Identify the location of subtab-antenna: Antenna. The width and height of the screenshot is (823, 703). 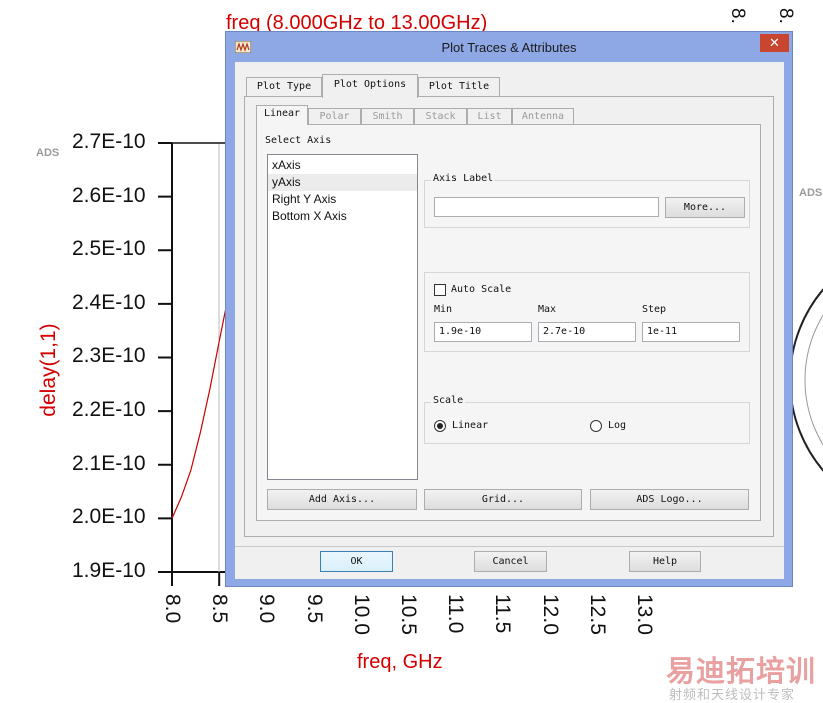
(543, 116).